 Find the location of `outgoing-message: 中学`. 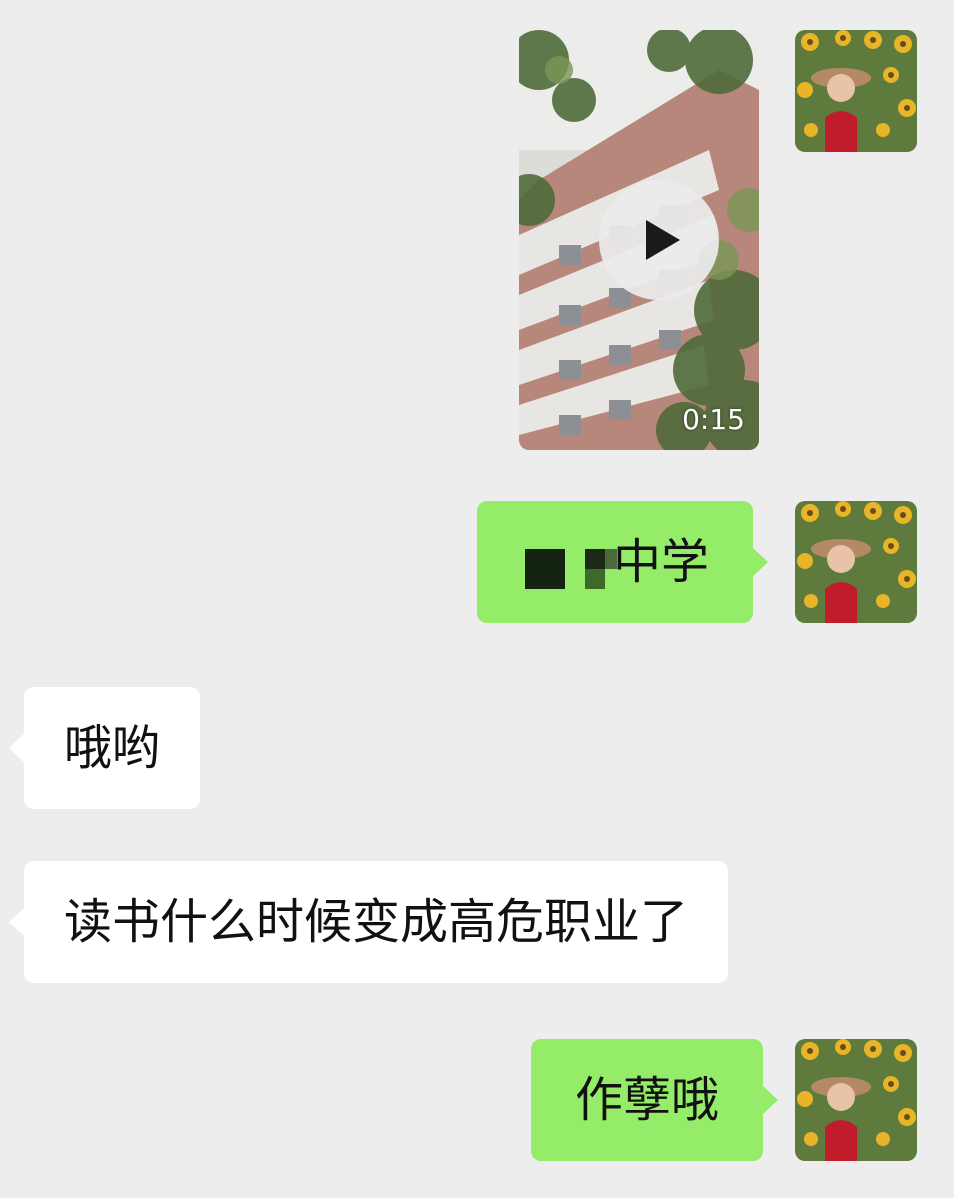

outgoing-message: 中学 is located at coordinates (623, 562).